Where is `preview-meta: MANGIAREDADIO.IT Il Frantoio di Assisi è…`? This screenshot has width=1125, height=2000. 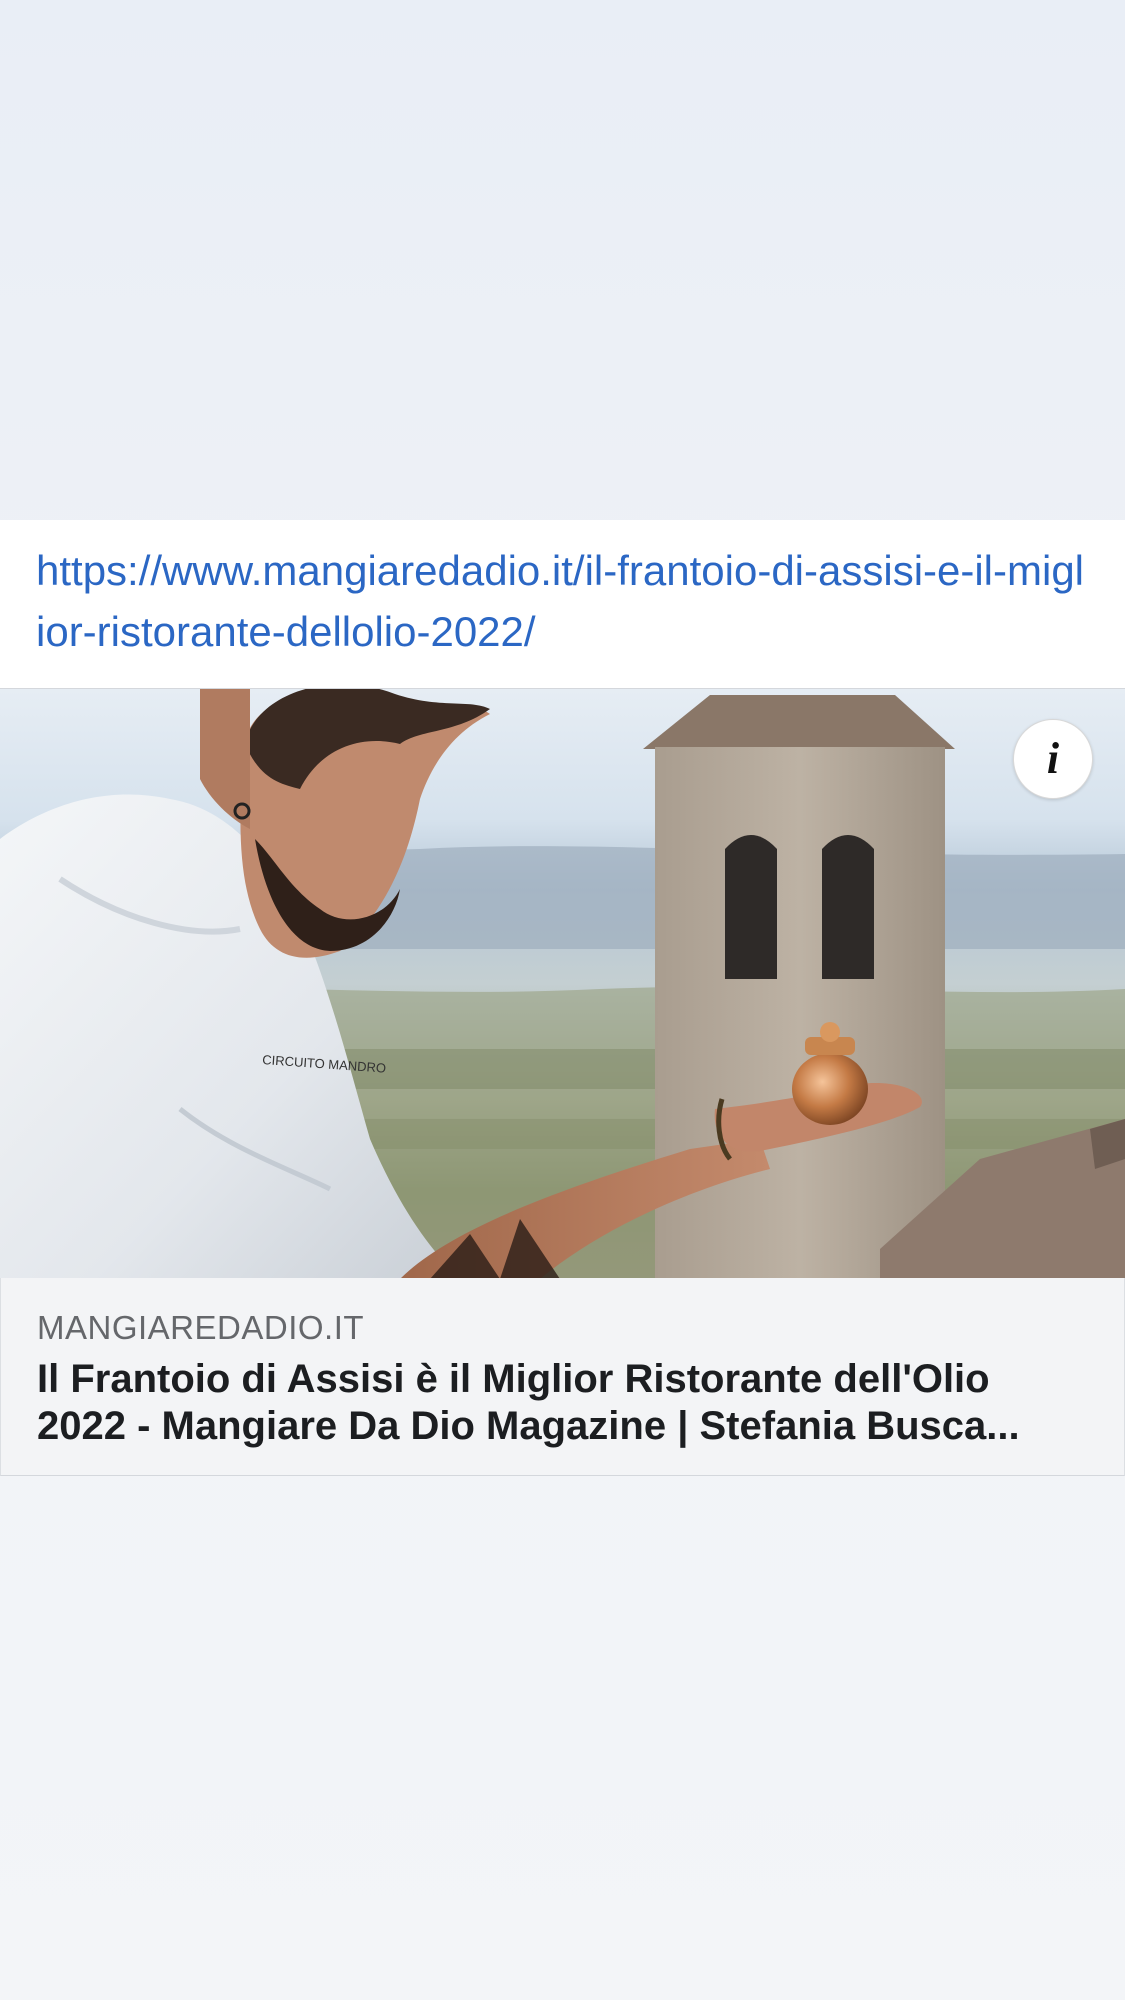 preview-meta: MANGIAREDADIO.IT Il Frantoio di Assisi è… is located at coordinates (562, 1377).